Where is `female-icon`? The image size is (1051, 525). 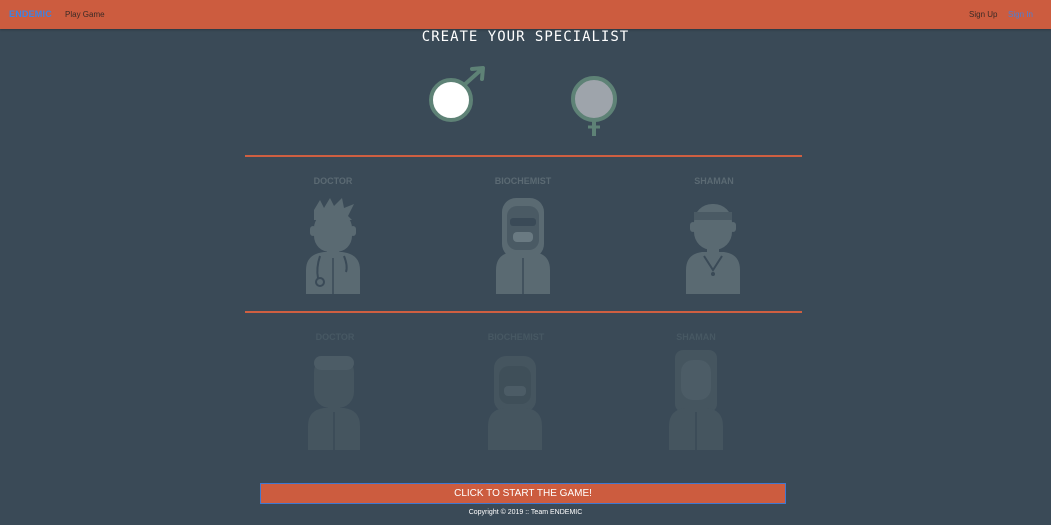
female-icon is located at coordinates (594, 106).